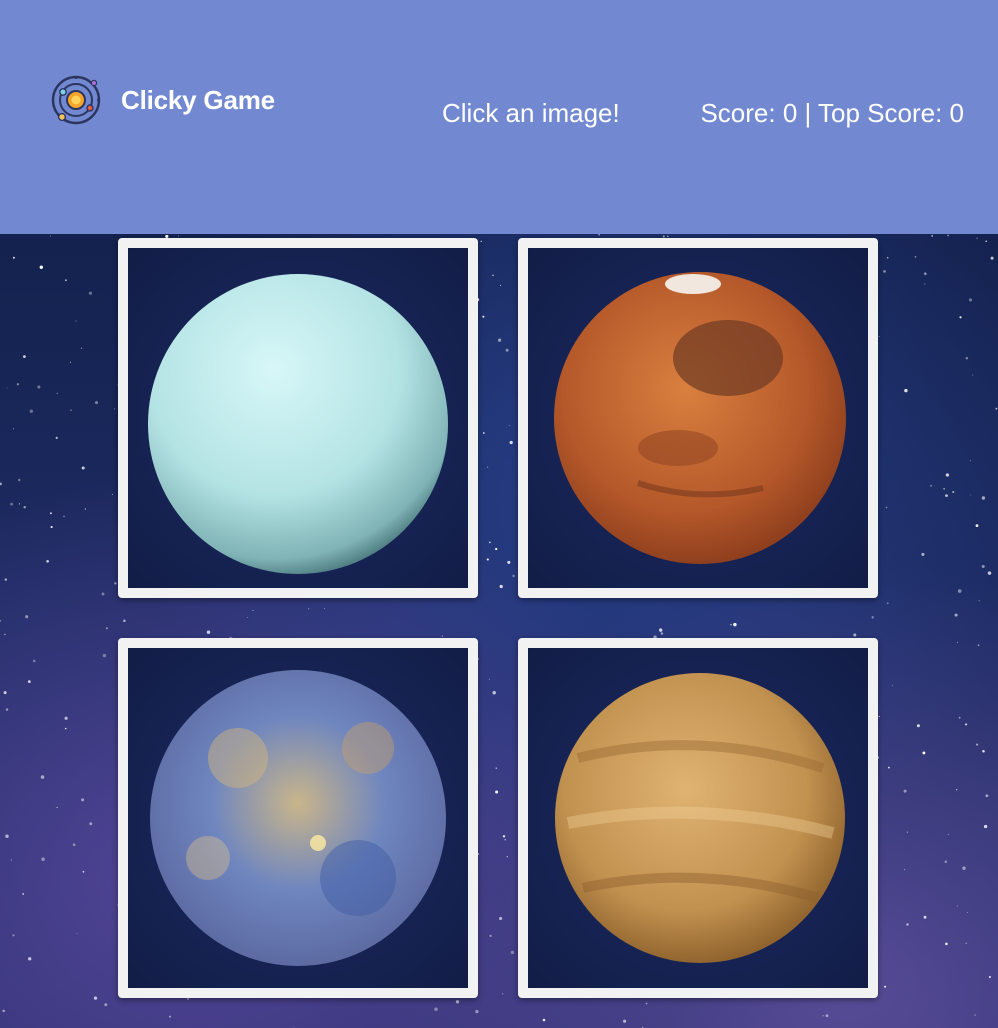  I want to click on planet-card-mercury, so click(298, 818).